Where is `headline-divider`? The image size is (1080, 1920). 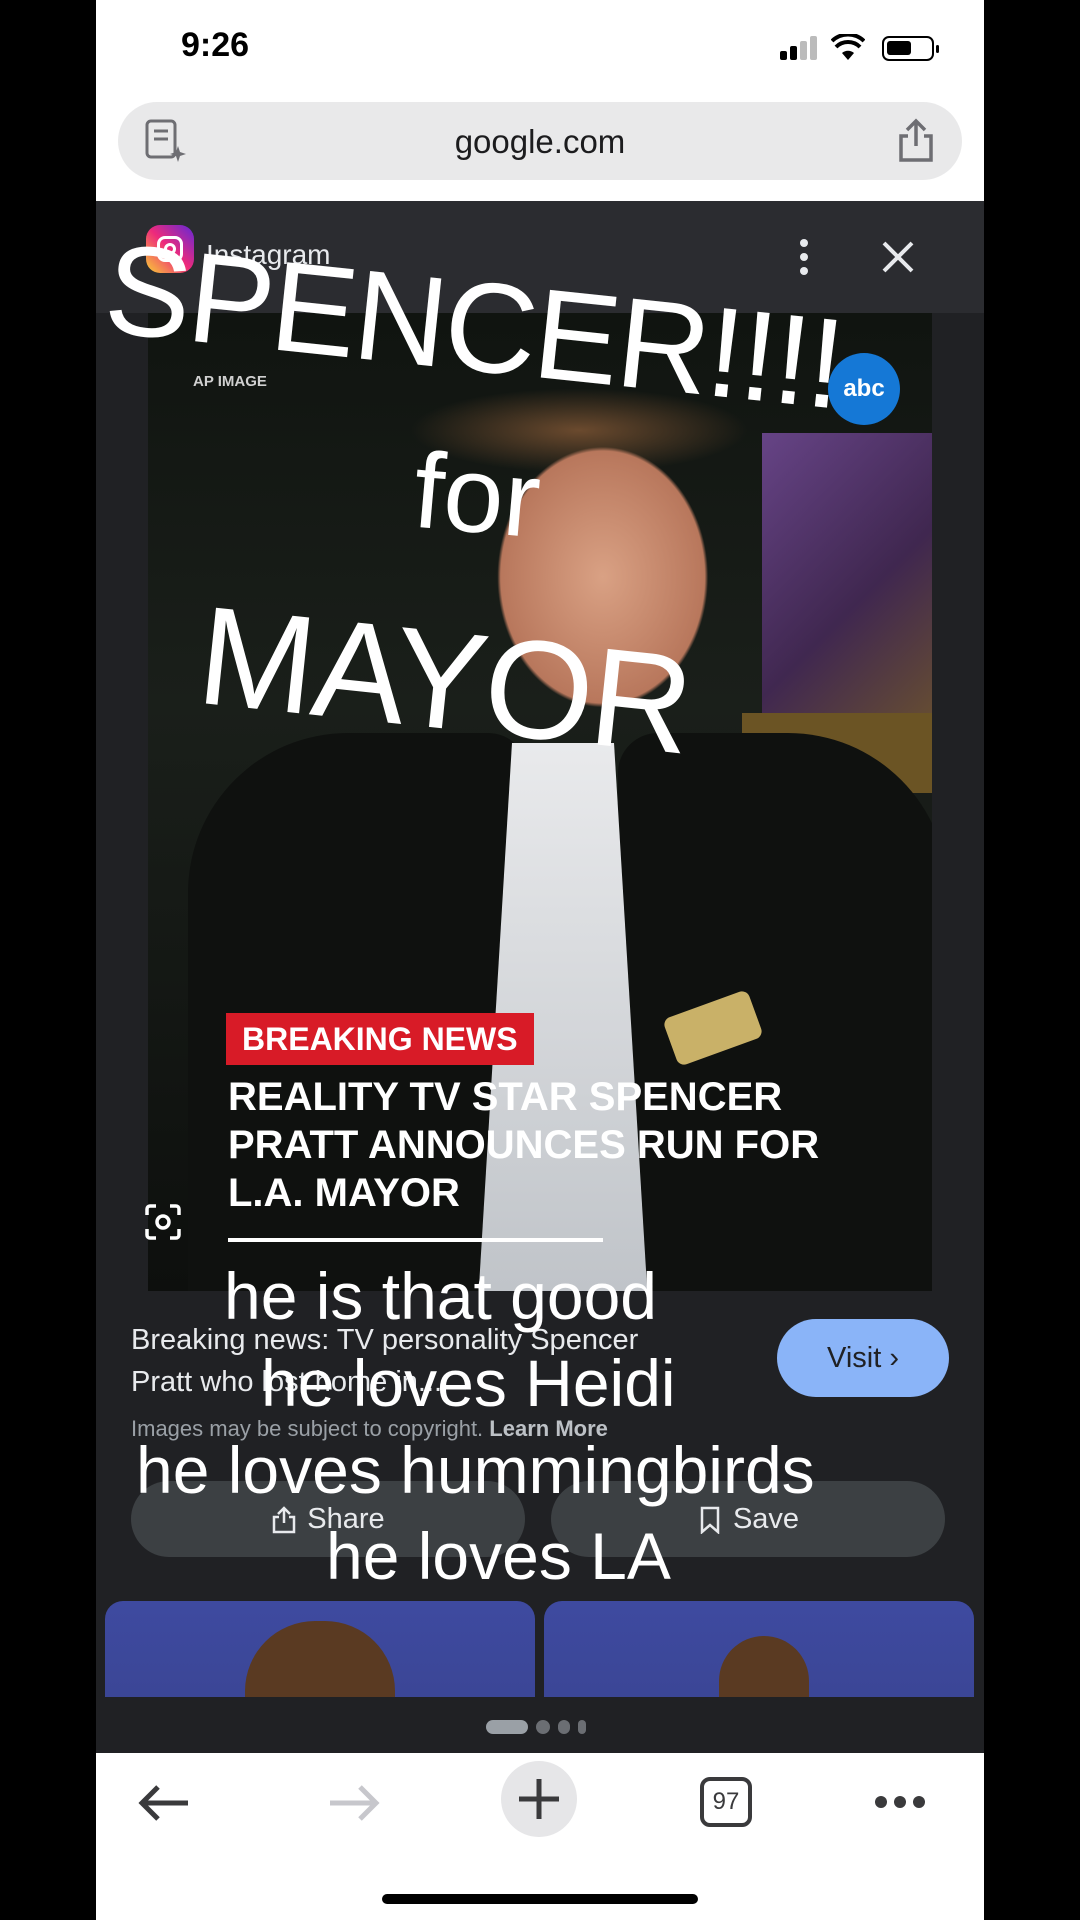 headline-divider is located at coordinates (415, 1240).